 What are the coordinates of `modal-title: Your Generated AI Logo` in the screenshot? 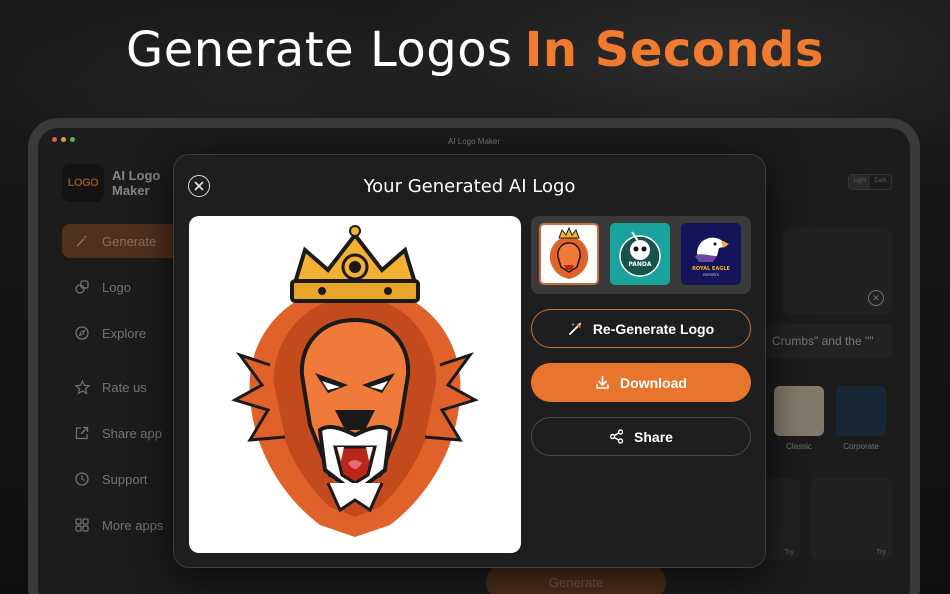 It's located at (469, 186).